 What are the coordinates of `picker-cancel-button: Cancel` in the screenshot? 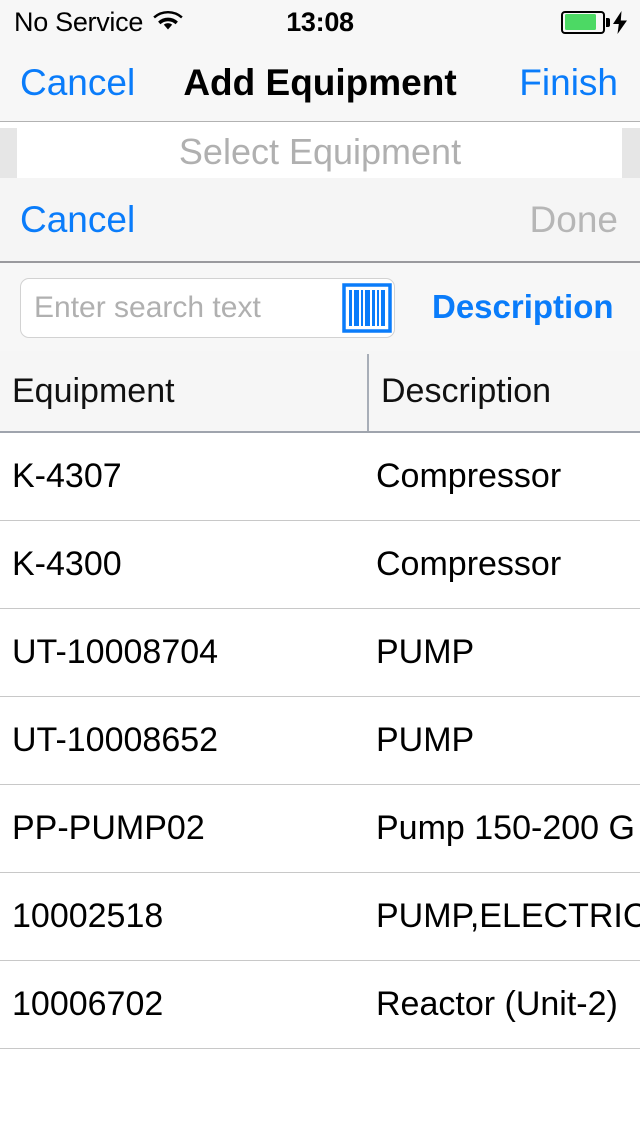 It's located at (77, 219).